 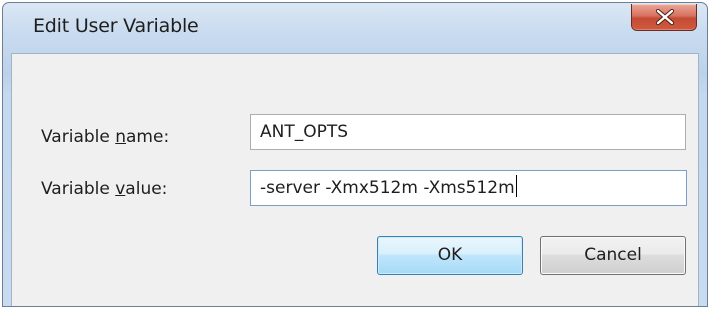 I want to click on variable-value-label-prefix: Variable, so click(x=78, y=189).